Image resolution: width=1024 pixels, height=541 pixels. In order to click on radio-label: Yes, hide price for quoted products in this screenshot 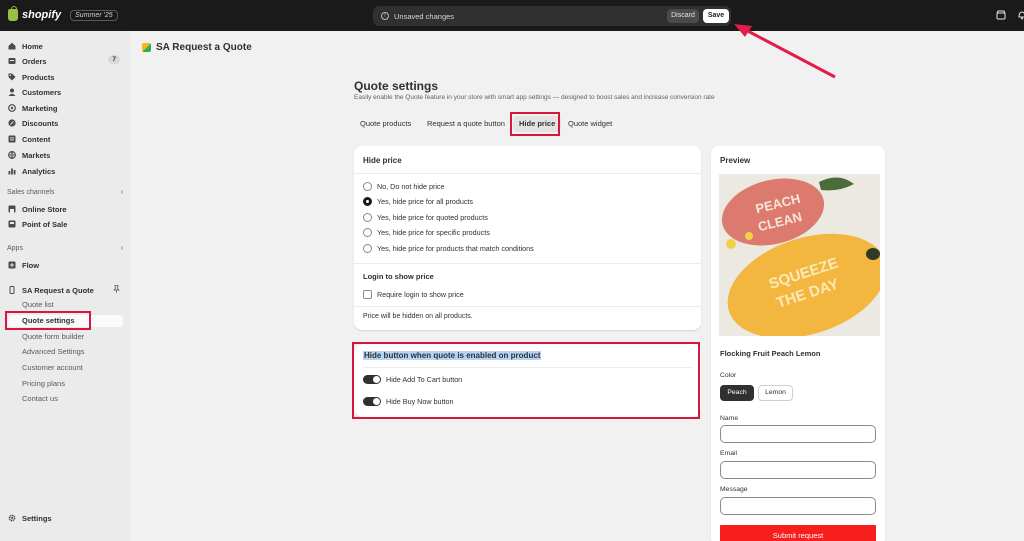, I will do `click(432, 217)`.